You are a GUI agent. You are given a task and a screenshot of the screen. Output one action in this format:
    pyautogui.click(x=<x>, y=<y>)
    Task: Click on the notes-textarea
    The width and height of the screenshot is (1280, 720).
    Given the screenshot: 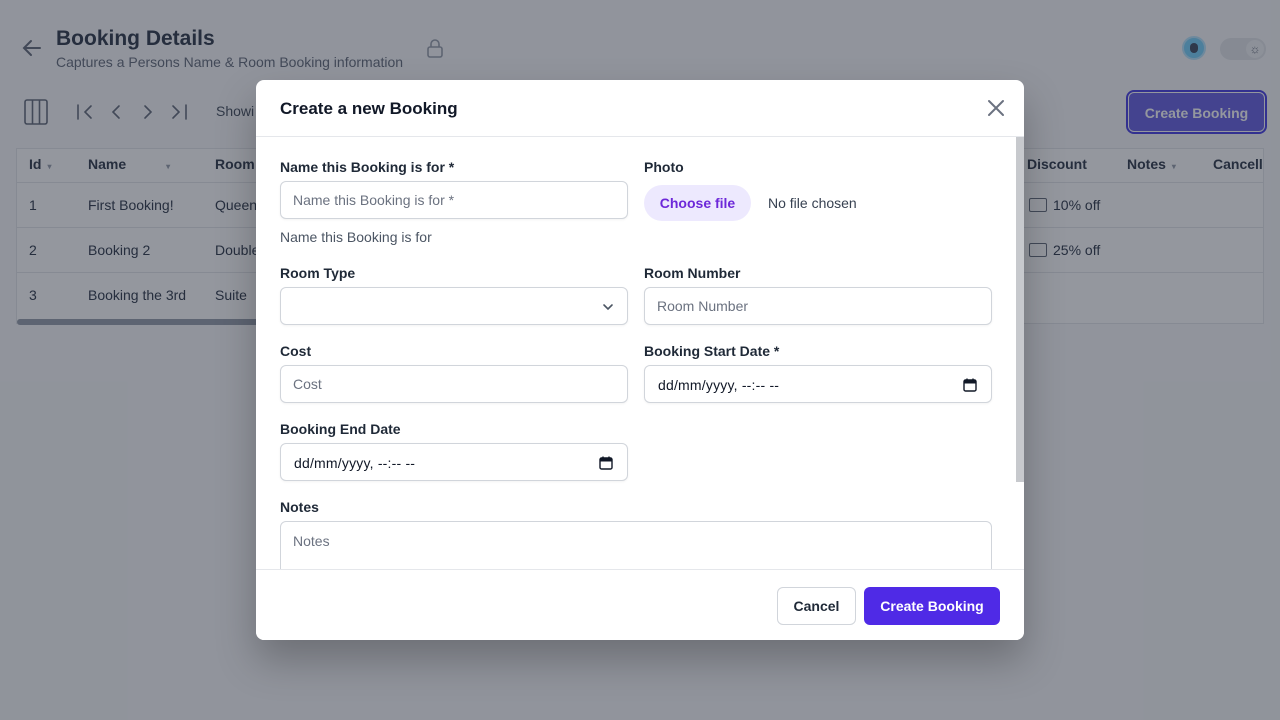 What is the action you would take?
    pyautogui.click(x=636, y=545)
    